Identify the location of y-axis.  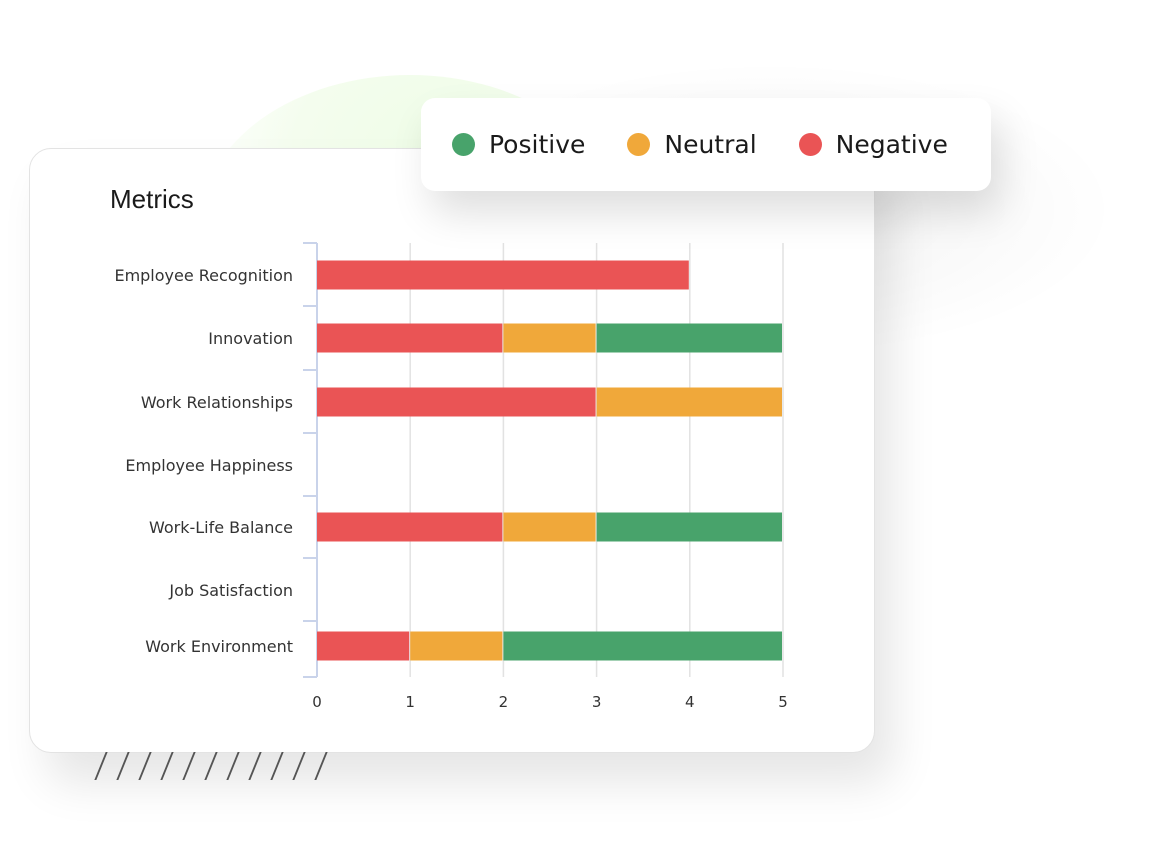
(310, 460).